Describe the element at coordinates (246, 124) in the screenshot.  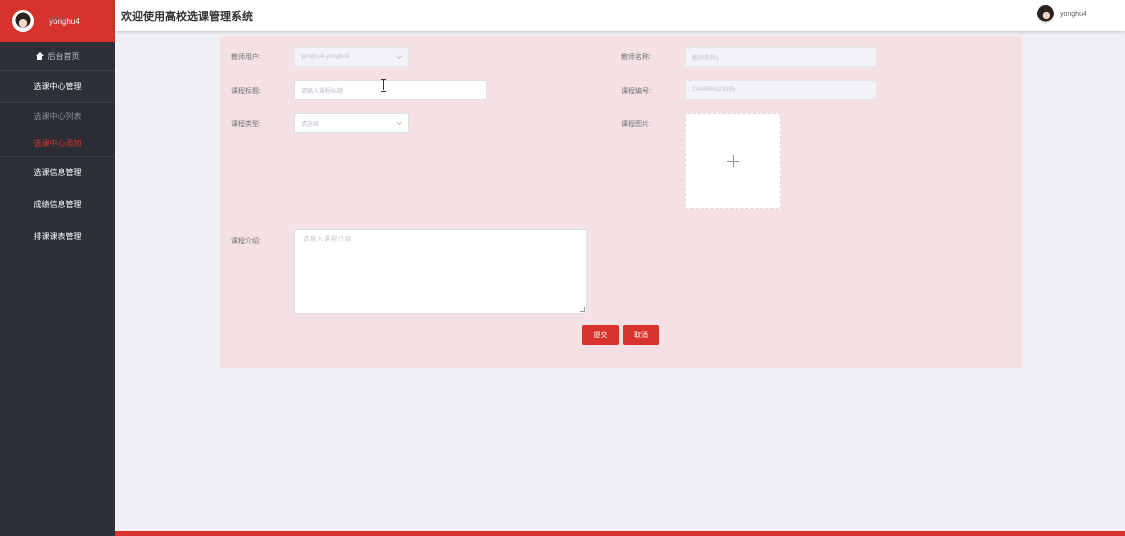
I see `course-type-label: 课程类型:` at that location.